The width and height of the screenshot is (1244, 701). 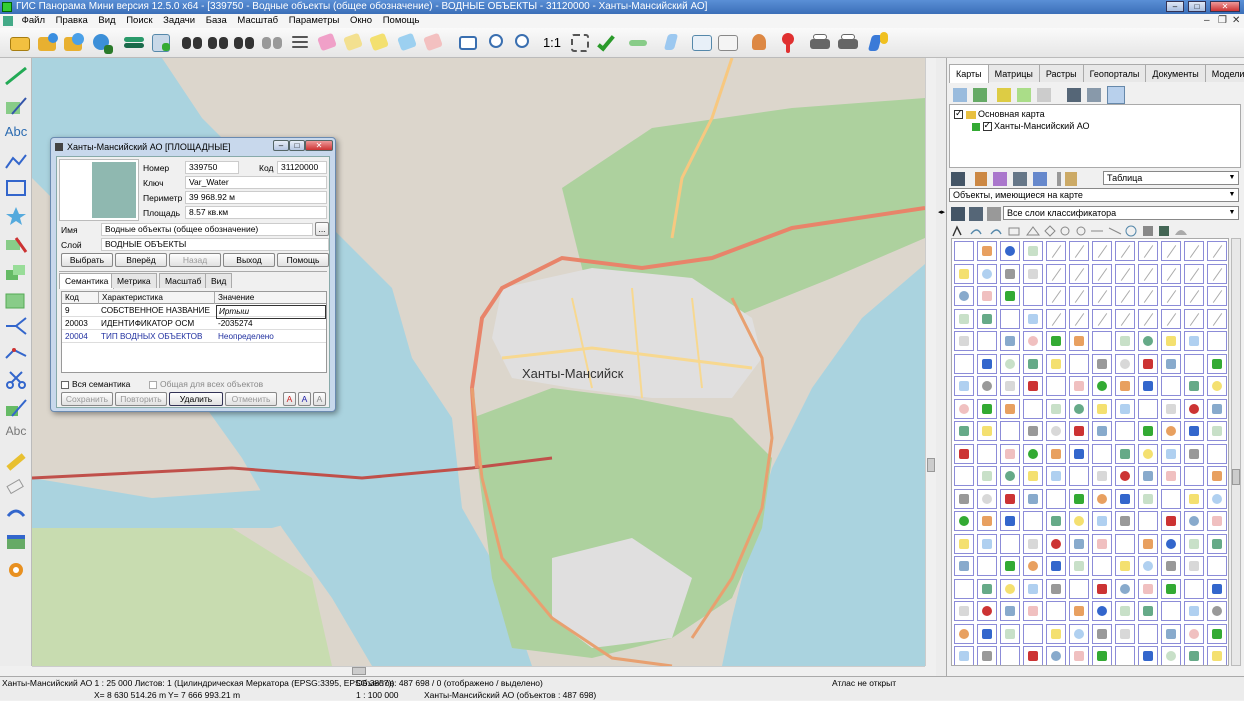 What do you see at coordinates (969, 73) in the screenshot?
I see `tab-maps: Карты` at bounding box center [969, 73].